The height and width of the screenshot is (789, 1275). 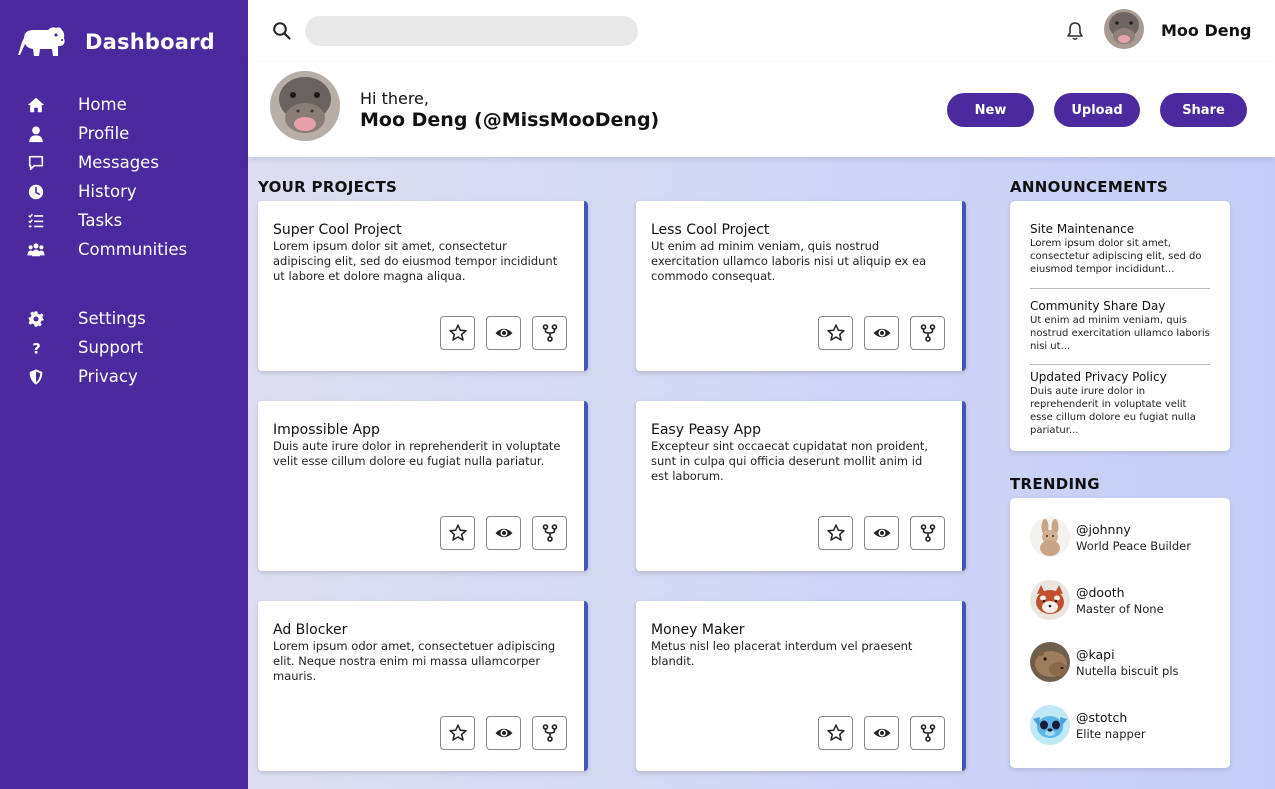 I want to click on nav-item-communities: Communities, so click(x=106, y=249).